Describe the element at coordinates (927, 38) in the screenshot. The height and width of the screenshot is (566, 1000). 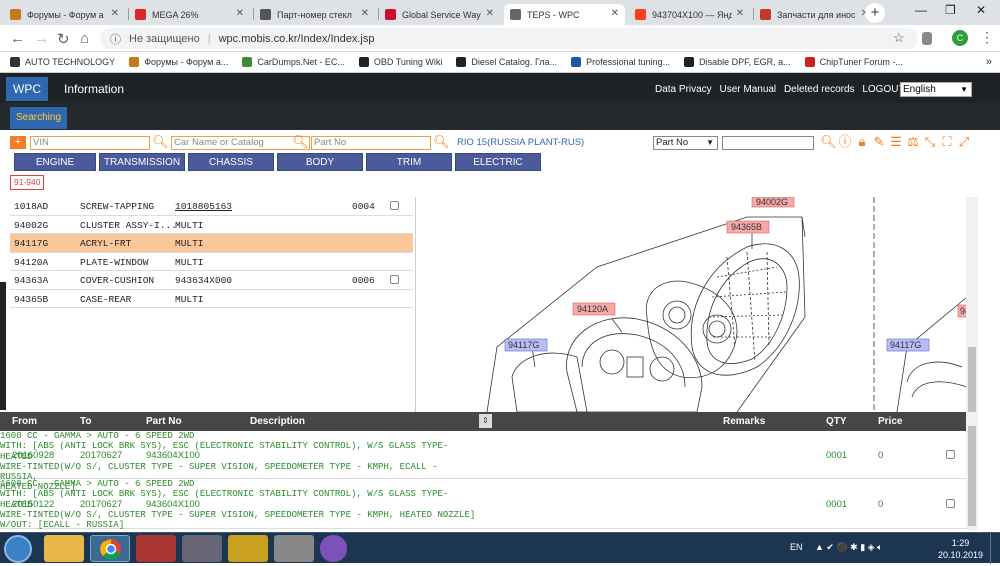
I see `extension-icon` at that location.